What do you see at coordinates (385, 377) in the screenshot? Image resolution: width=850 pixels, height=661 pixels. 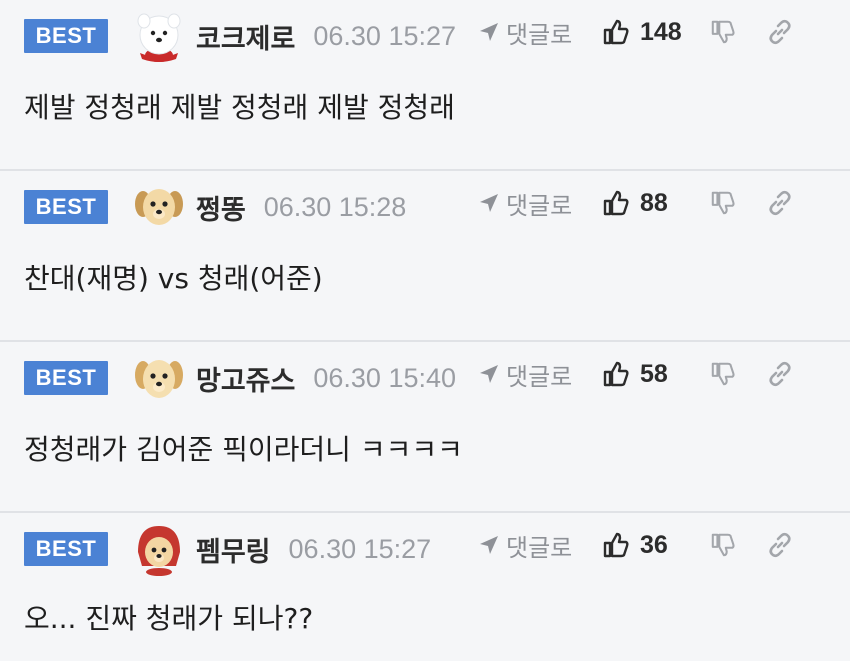 I see `timestamp: 06.30 15:40` at bounding box center [385, 377].